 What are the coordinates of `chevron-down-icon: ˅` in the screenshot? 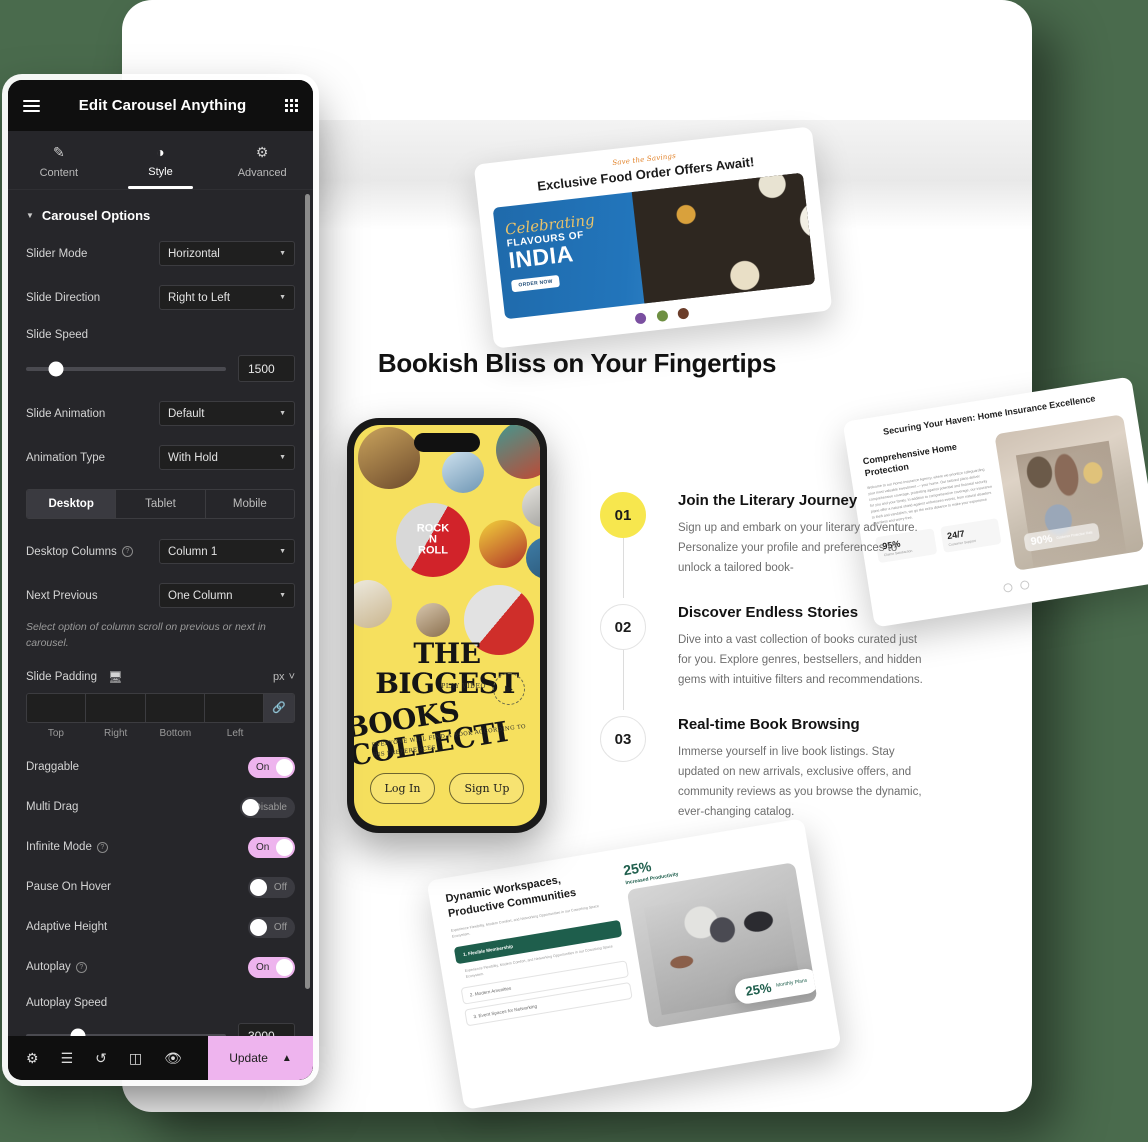 It's located at (291, 676).